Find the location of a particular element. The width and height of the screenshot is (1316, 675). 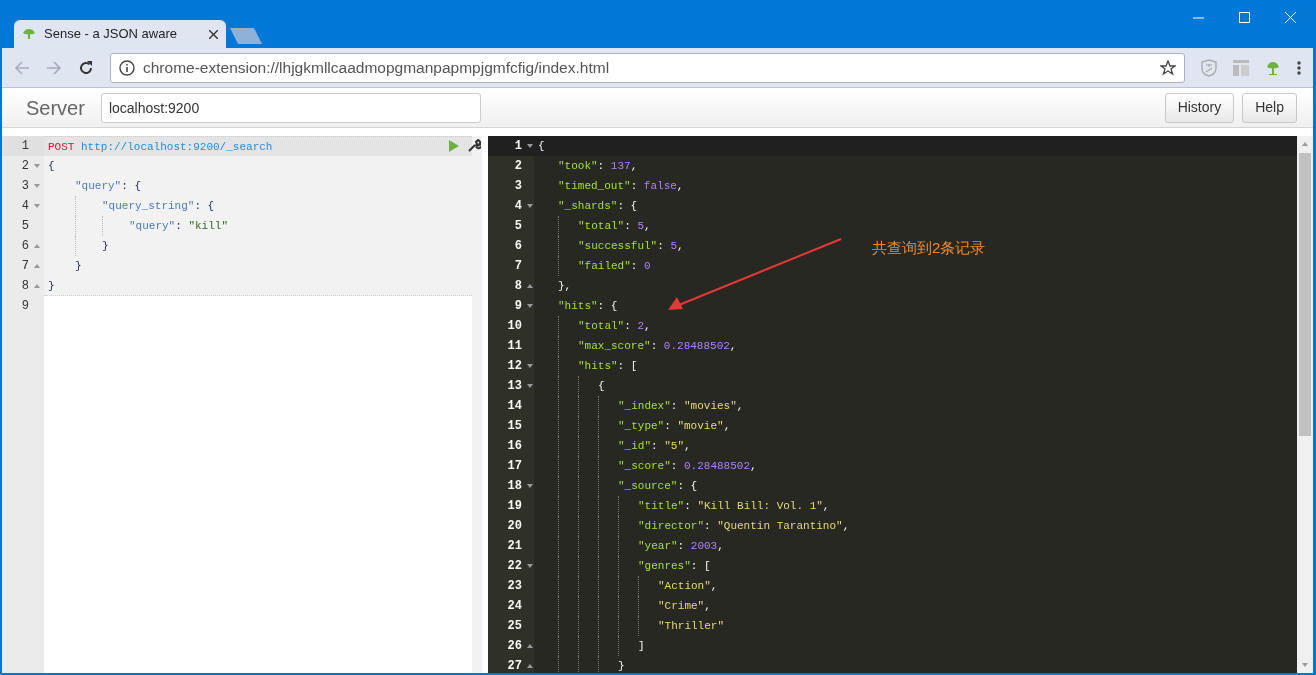

code-line: "max_score": 0.28488502, is located at coordinates (915, 346).